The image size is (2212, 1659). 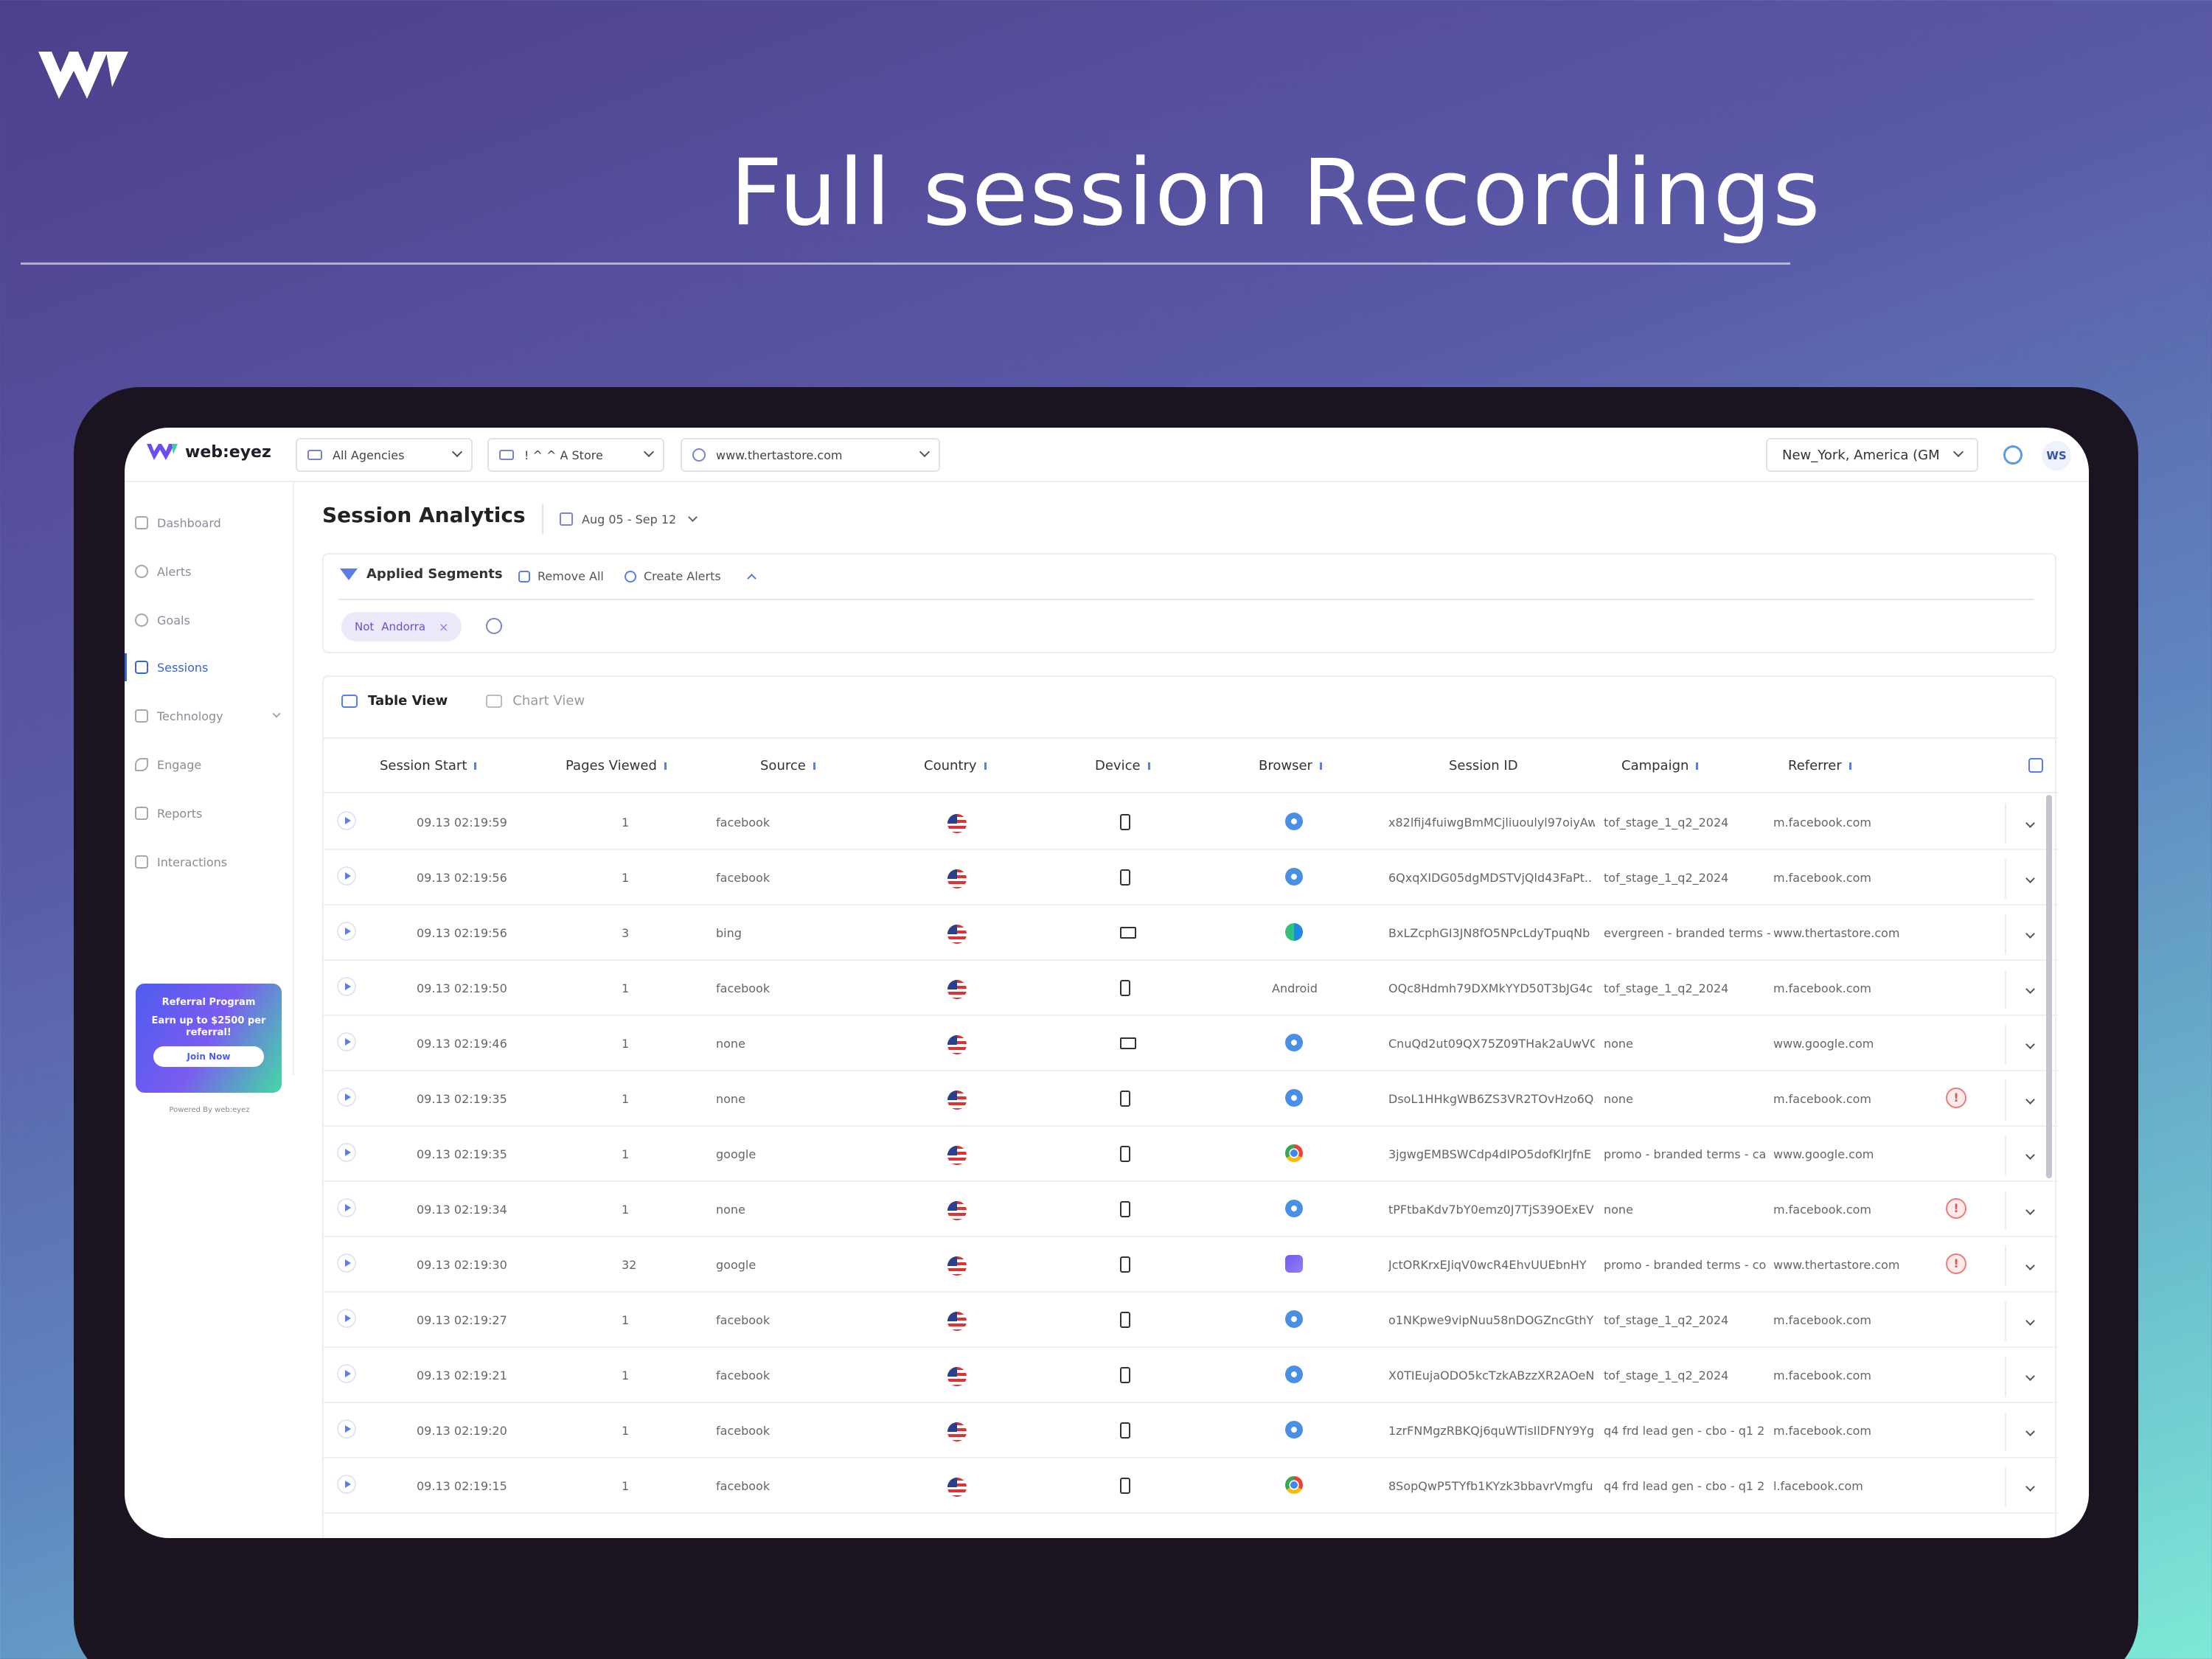 I want to click on store-select: ! ^ ^ A Store, so click(x=575, y=455).